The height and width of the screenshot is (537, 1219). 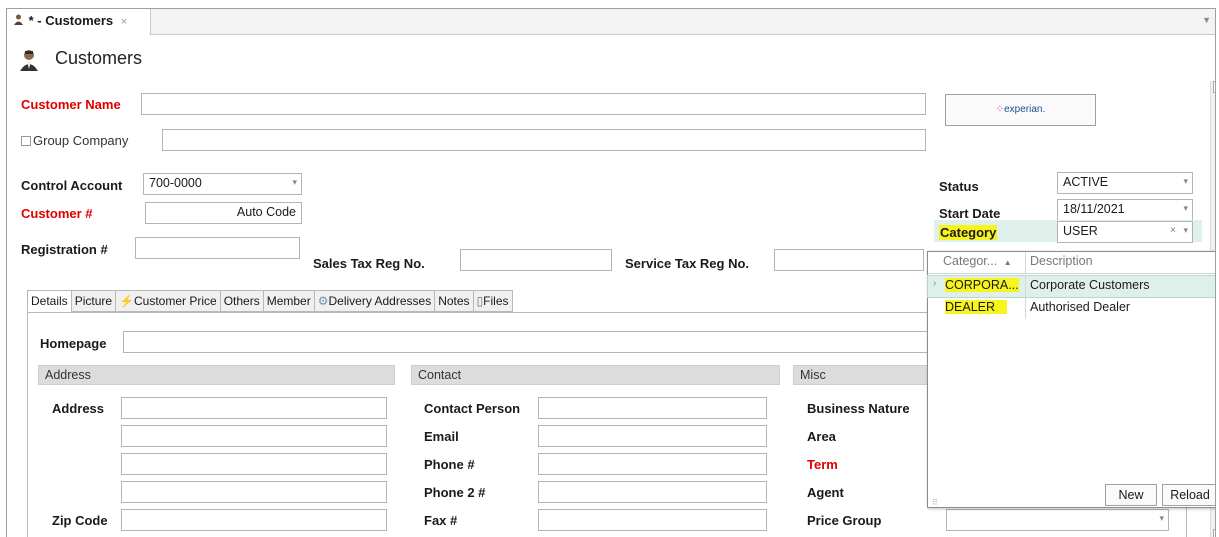 I want to click on experian-button: ⁘experian., so click(x=1020, y=110).